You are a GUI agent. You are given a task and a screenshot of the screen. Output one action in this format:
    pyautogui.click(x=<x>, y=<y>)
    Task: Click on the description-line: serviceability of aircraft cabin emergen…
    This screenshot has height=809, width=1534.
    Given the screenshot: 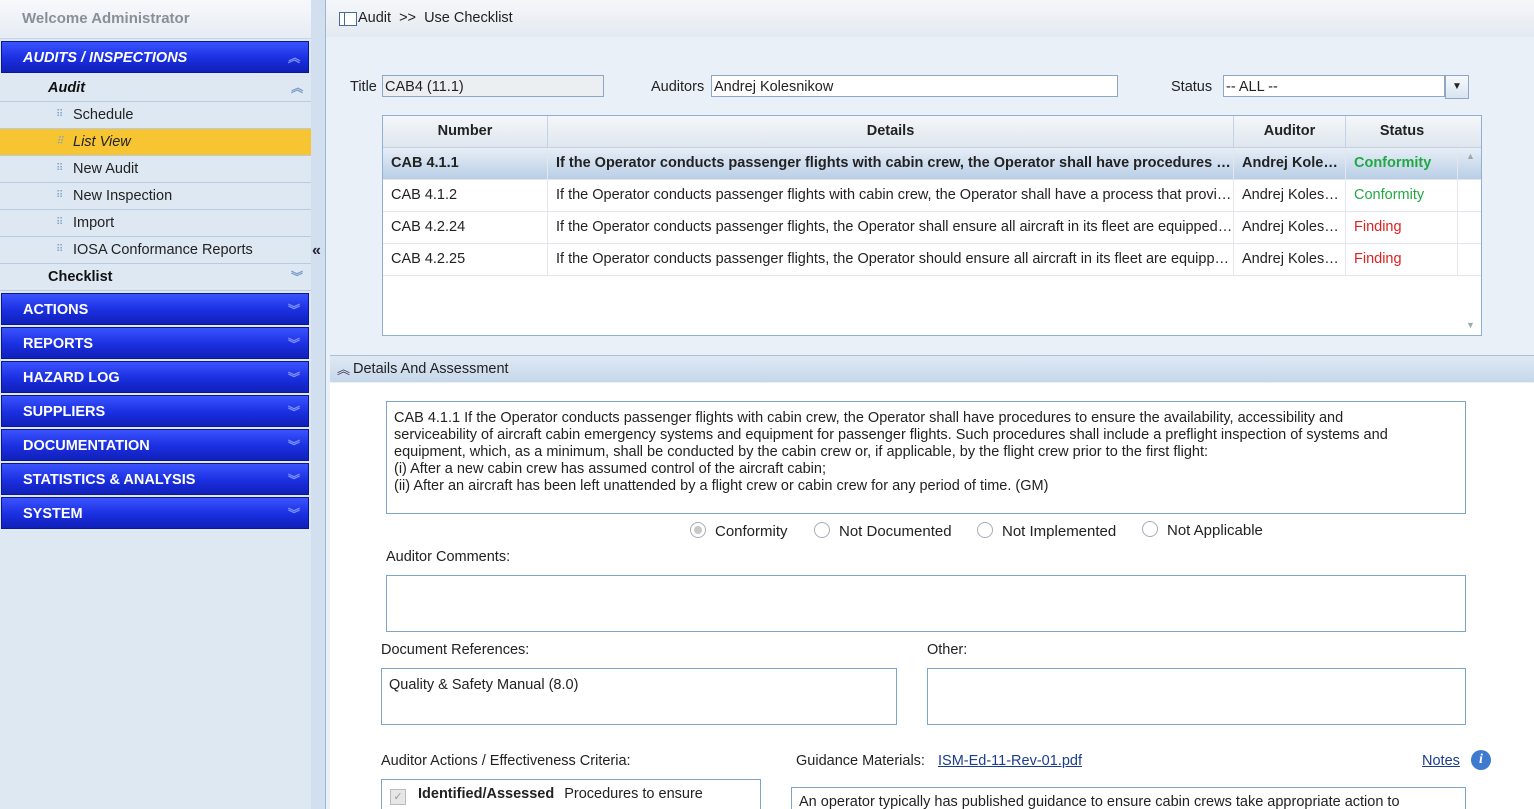 What is the action you would take?
    pyautogui.click(x=891, y=435)
    